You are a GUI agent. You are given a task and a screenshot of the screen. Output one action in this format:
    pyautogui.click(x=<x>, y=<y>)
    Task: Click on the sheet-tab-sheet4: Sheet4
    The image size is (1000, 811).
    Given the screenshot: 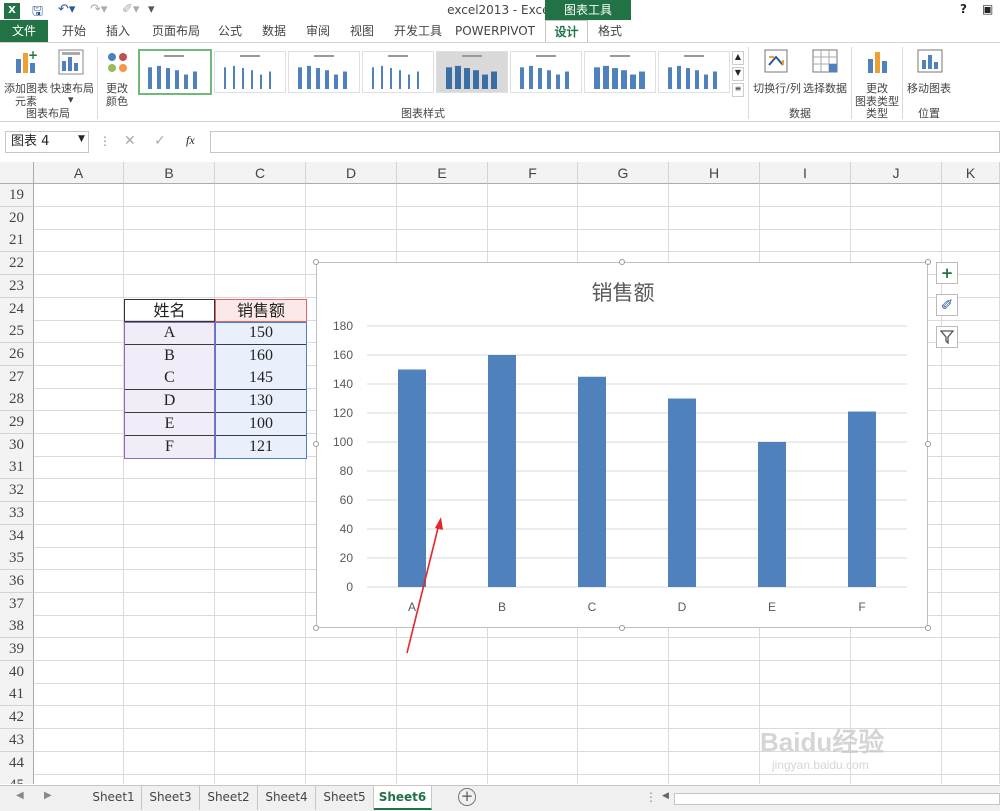 What is the action you would take?
    pyautogui.click(x=287, y=798)
    